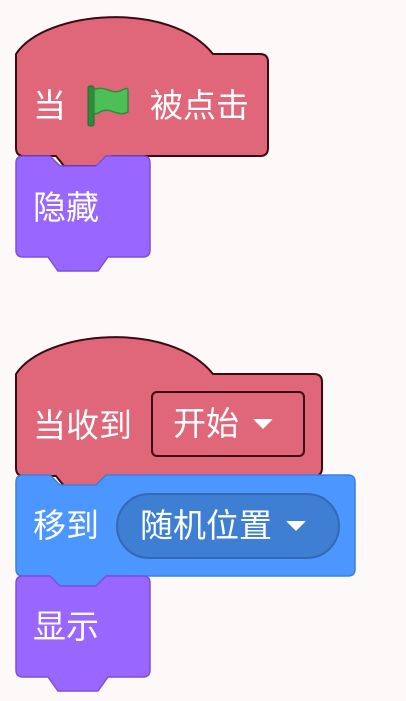 This screenshot has height=701, width=406. I want to click on message-dropdown: 开始, so click(228, 424).